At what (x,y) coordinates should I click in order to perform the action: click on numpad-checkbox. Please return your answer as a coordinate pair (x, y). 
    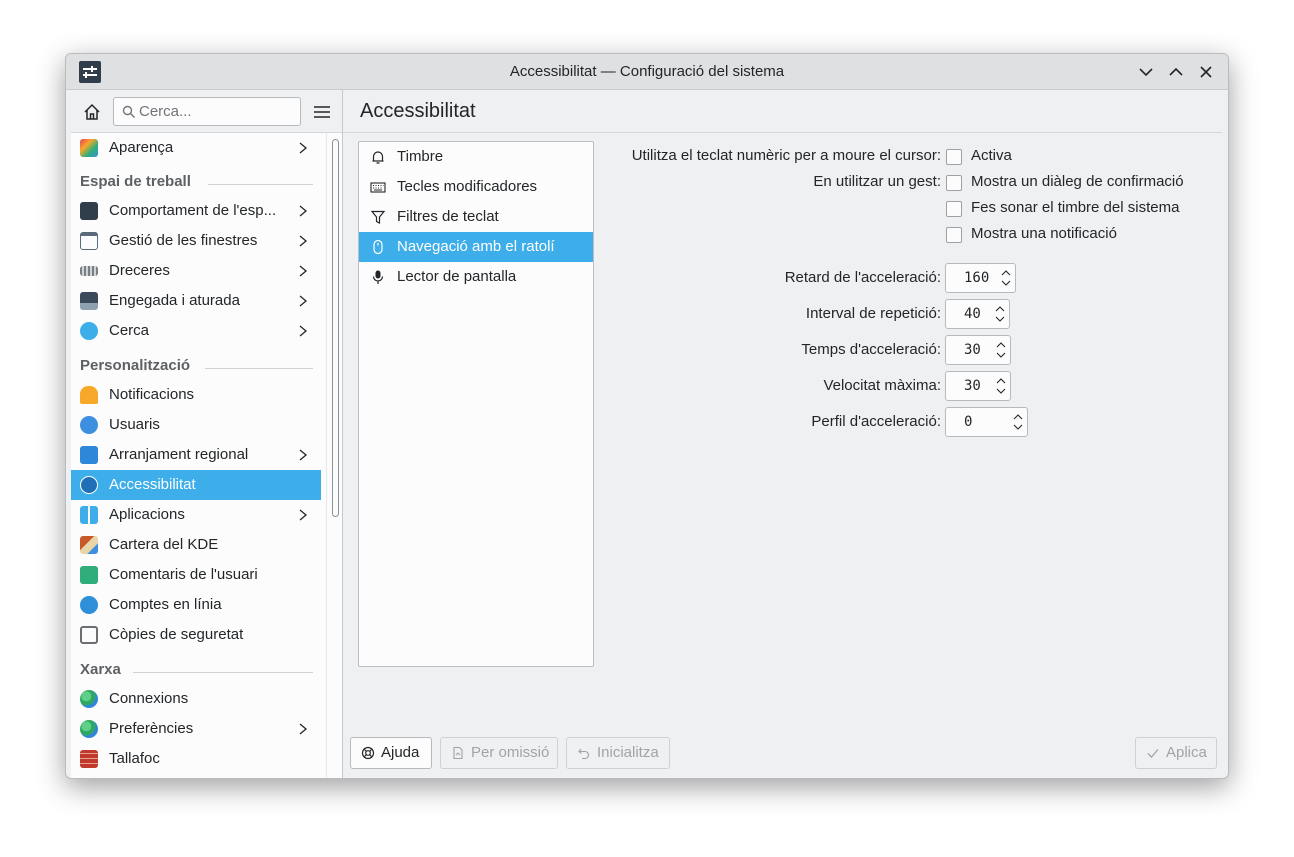
    Looking at the image, I should click on (954, 157).